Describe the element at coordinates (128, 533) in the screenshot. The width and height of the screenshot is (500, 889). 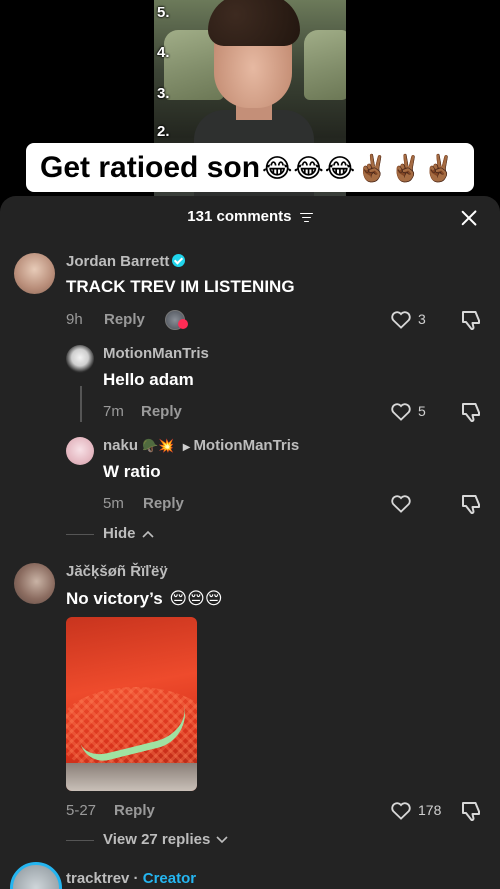
I see `hide-replies-button: Hide` at that location.